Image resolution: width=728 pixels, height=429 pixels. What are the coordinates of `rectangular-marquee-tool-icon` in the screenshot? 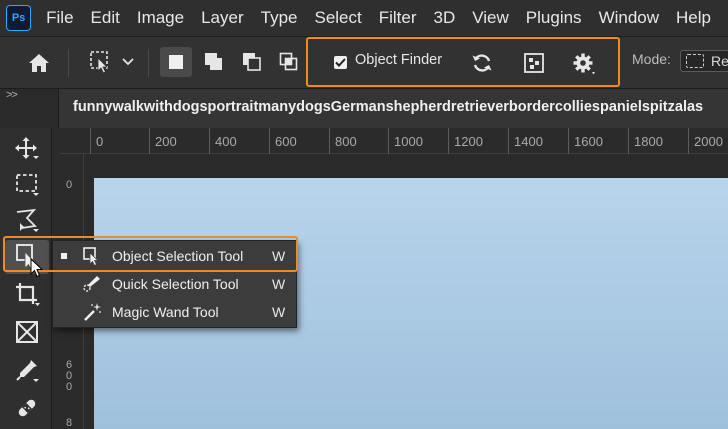 It's located at (27, 184).